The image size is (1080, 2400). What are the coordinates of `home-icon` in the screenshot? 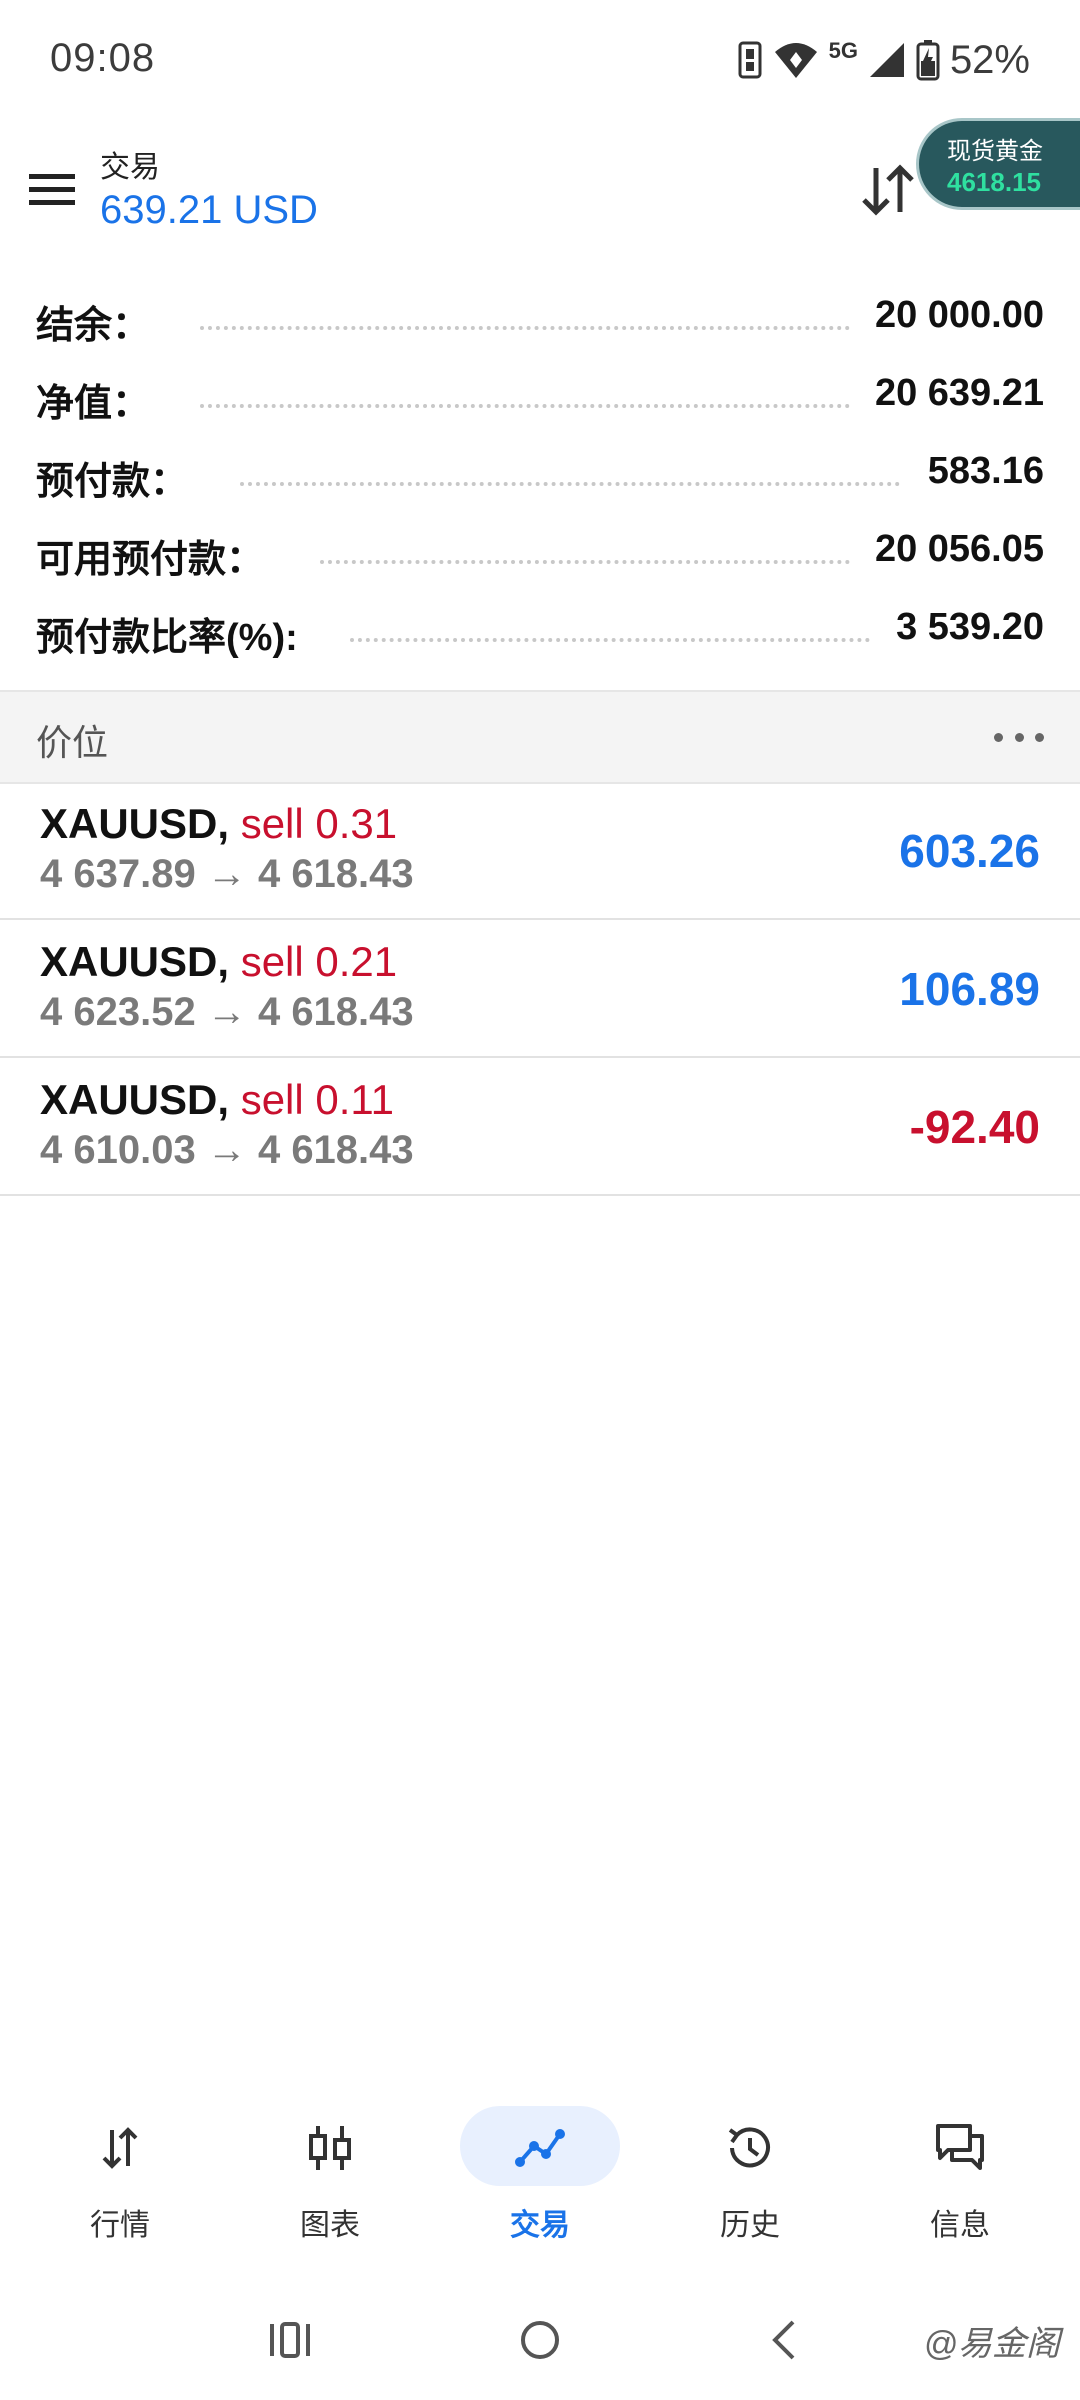 It's located at (540, 2340).